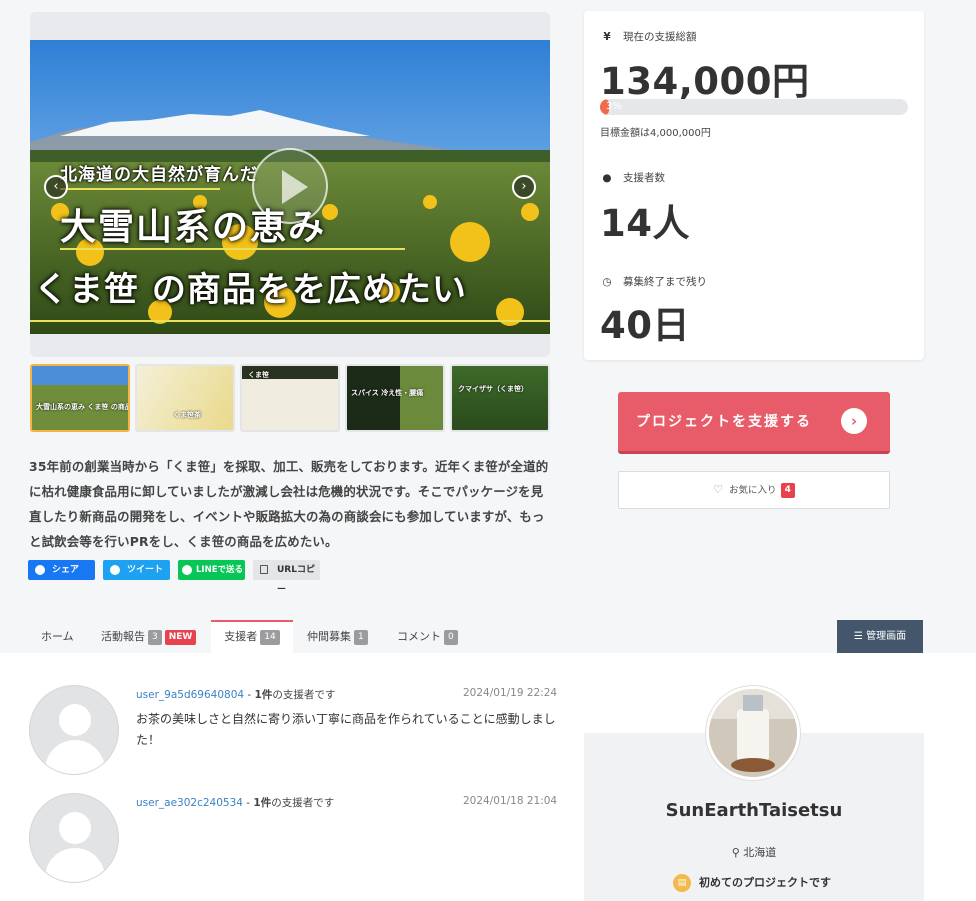 The height and width of the screenshot is (901, 976). What do you see at coordinates (361, 637) in the screenshot?
I see `tab-recruit-count: 1` at bounding box center [361, 637].